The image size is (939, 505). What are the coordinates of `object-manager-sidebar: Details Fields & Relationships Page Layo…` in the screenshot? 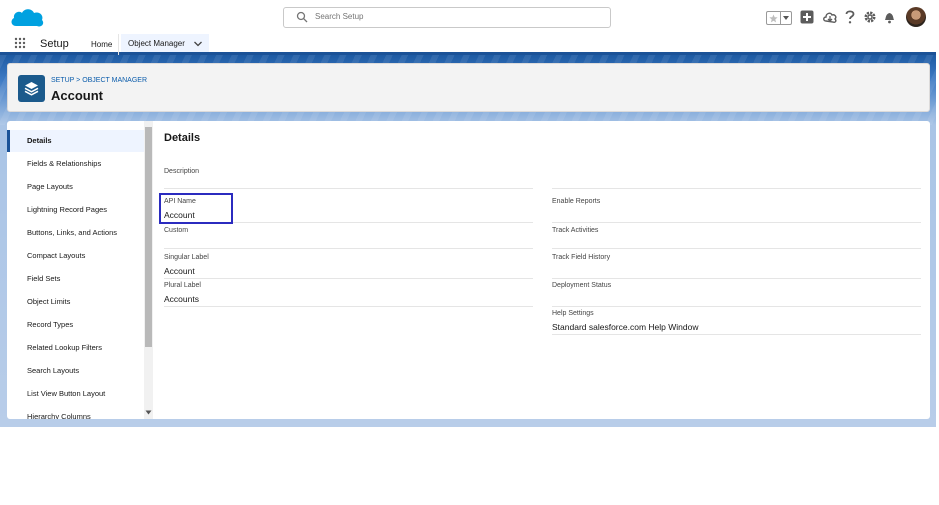 It's located at (75, 273).